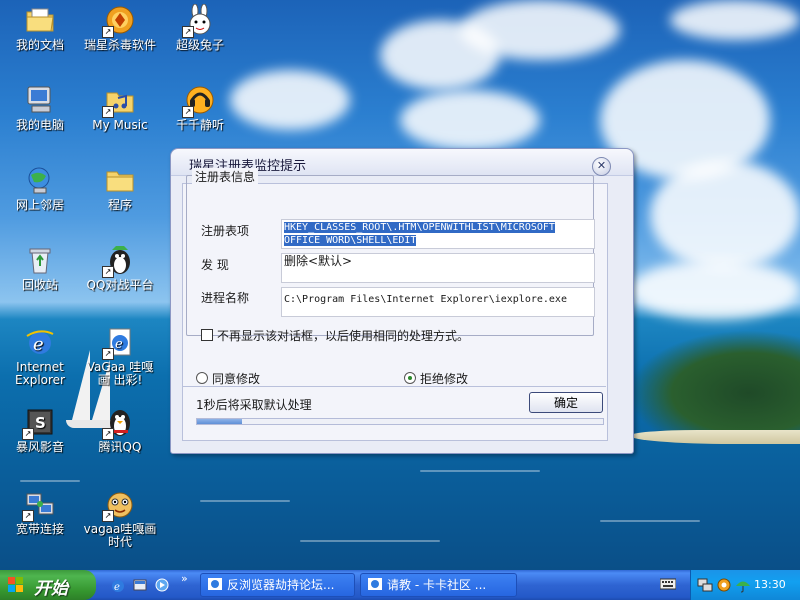 The height and width of the screenshot is (600, 800). I want to click on desktop-icon-tencent-qq: ↗ 腾讯QQ, so click(120, 430).